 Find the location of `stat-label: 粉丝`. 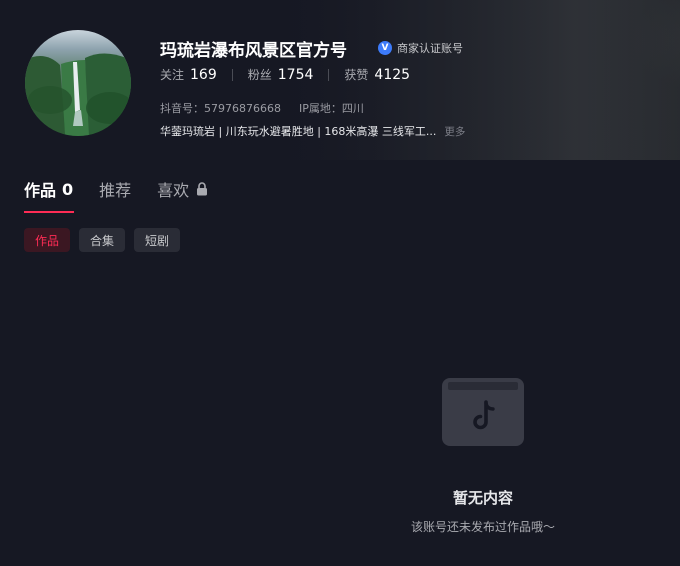

stat-label: 粉丝 is located at coordinates (259, 75).